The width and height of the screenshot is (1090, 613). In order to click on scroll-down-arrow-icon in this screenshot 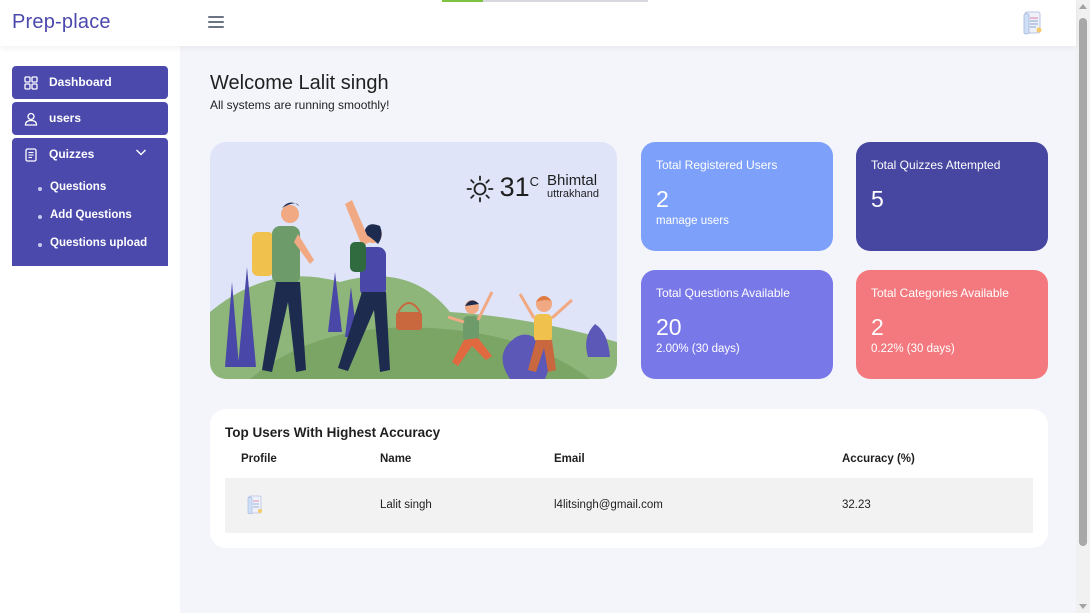, I will do `click(1083, 606)`.